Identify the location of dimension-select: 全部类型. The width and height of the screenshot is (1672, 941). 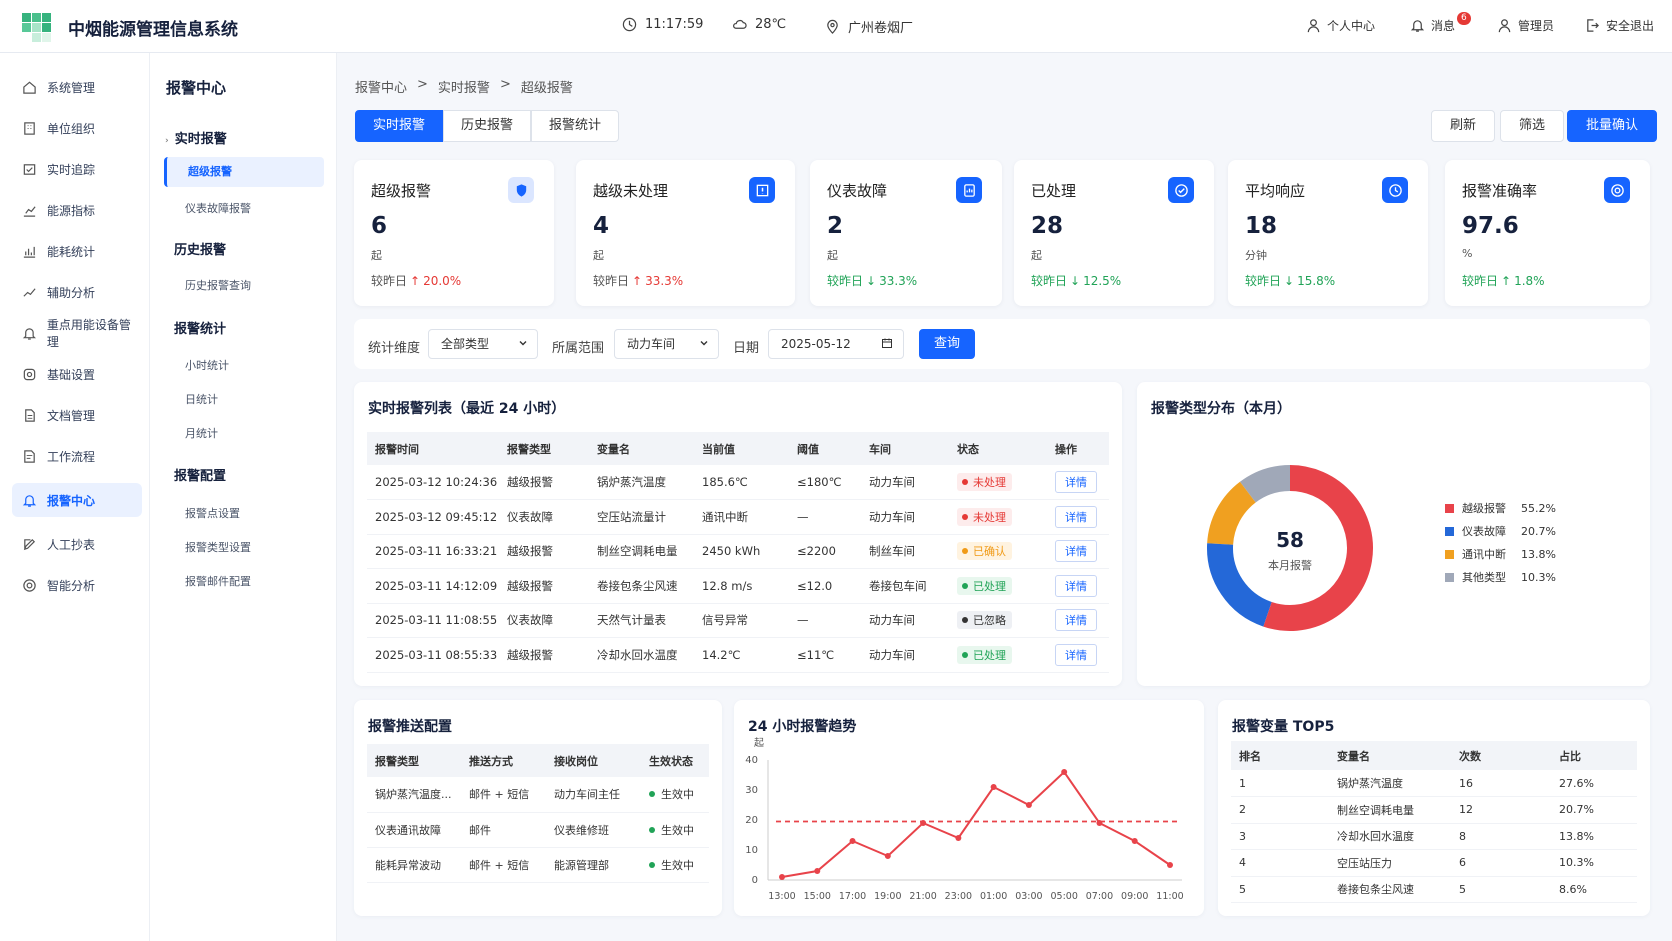
(483, 344).